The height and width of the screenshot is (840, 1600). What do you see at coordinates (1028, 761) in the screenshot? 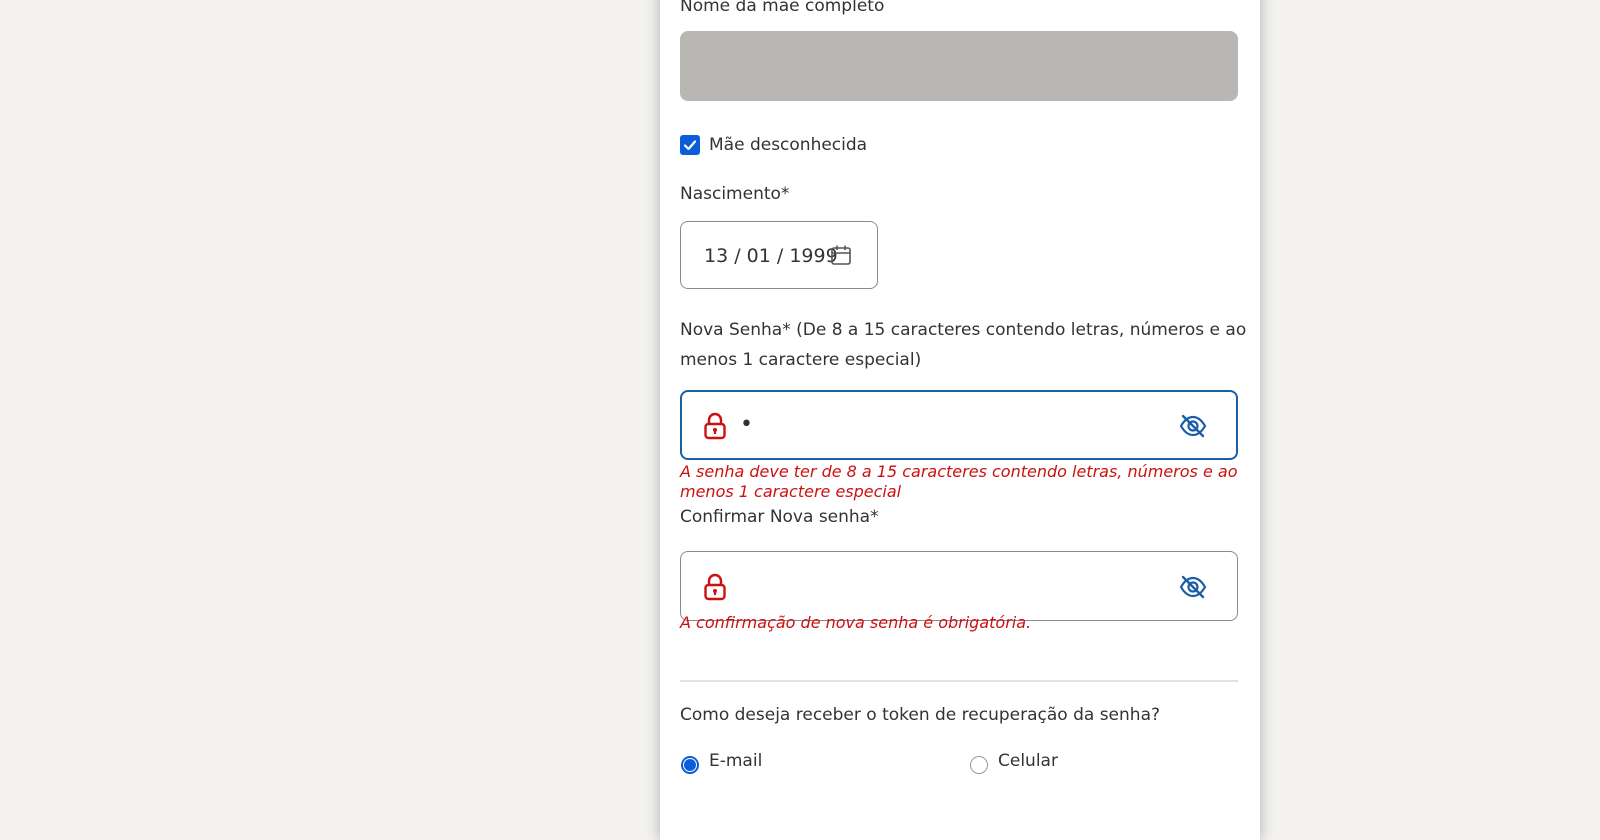
I see `radio-celular-label: Celular` at bounding box center [1028, 761].